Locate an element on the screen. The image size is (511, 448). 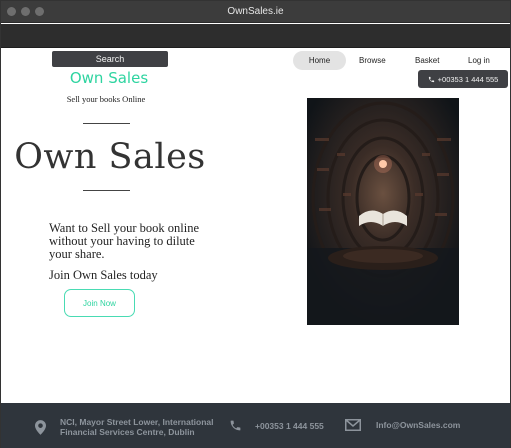
search-button: Search is located at coordinates (110, 59).